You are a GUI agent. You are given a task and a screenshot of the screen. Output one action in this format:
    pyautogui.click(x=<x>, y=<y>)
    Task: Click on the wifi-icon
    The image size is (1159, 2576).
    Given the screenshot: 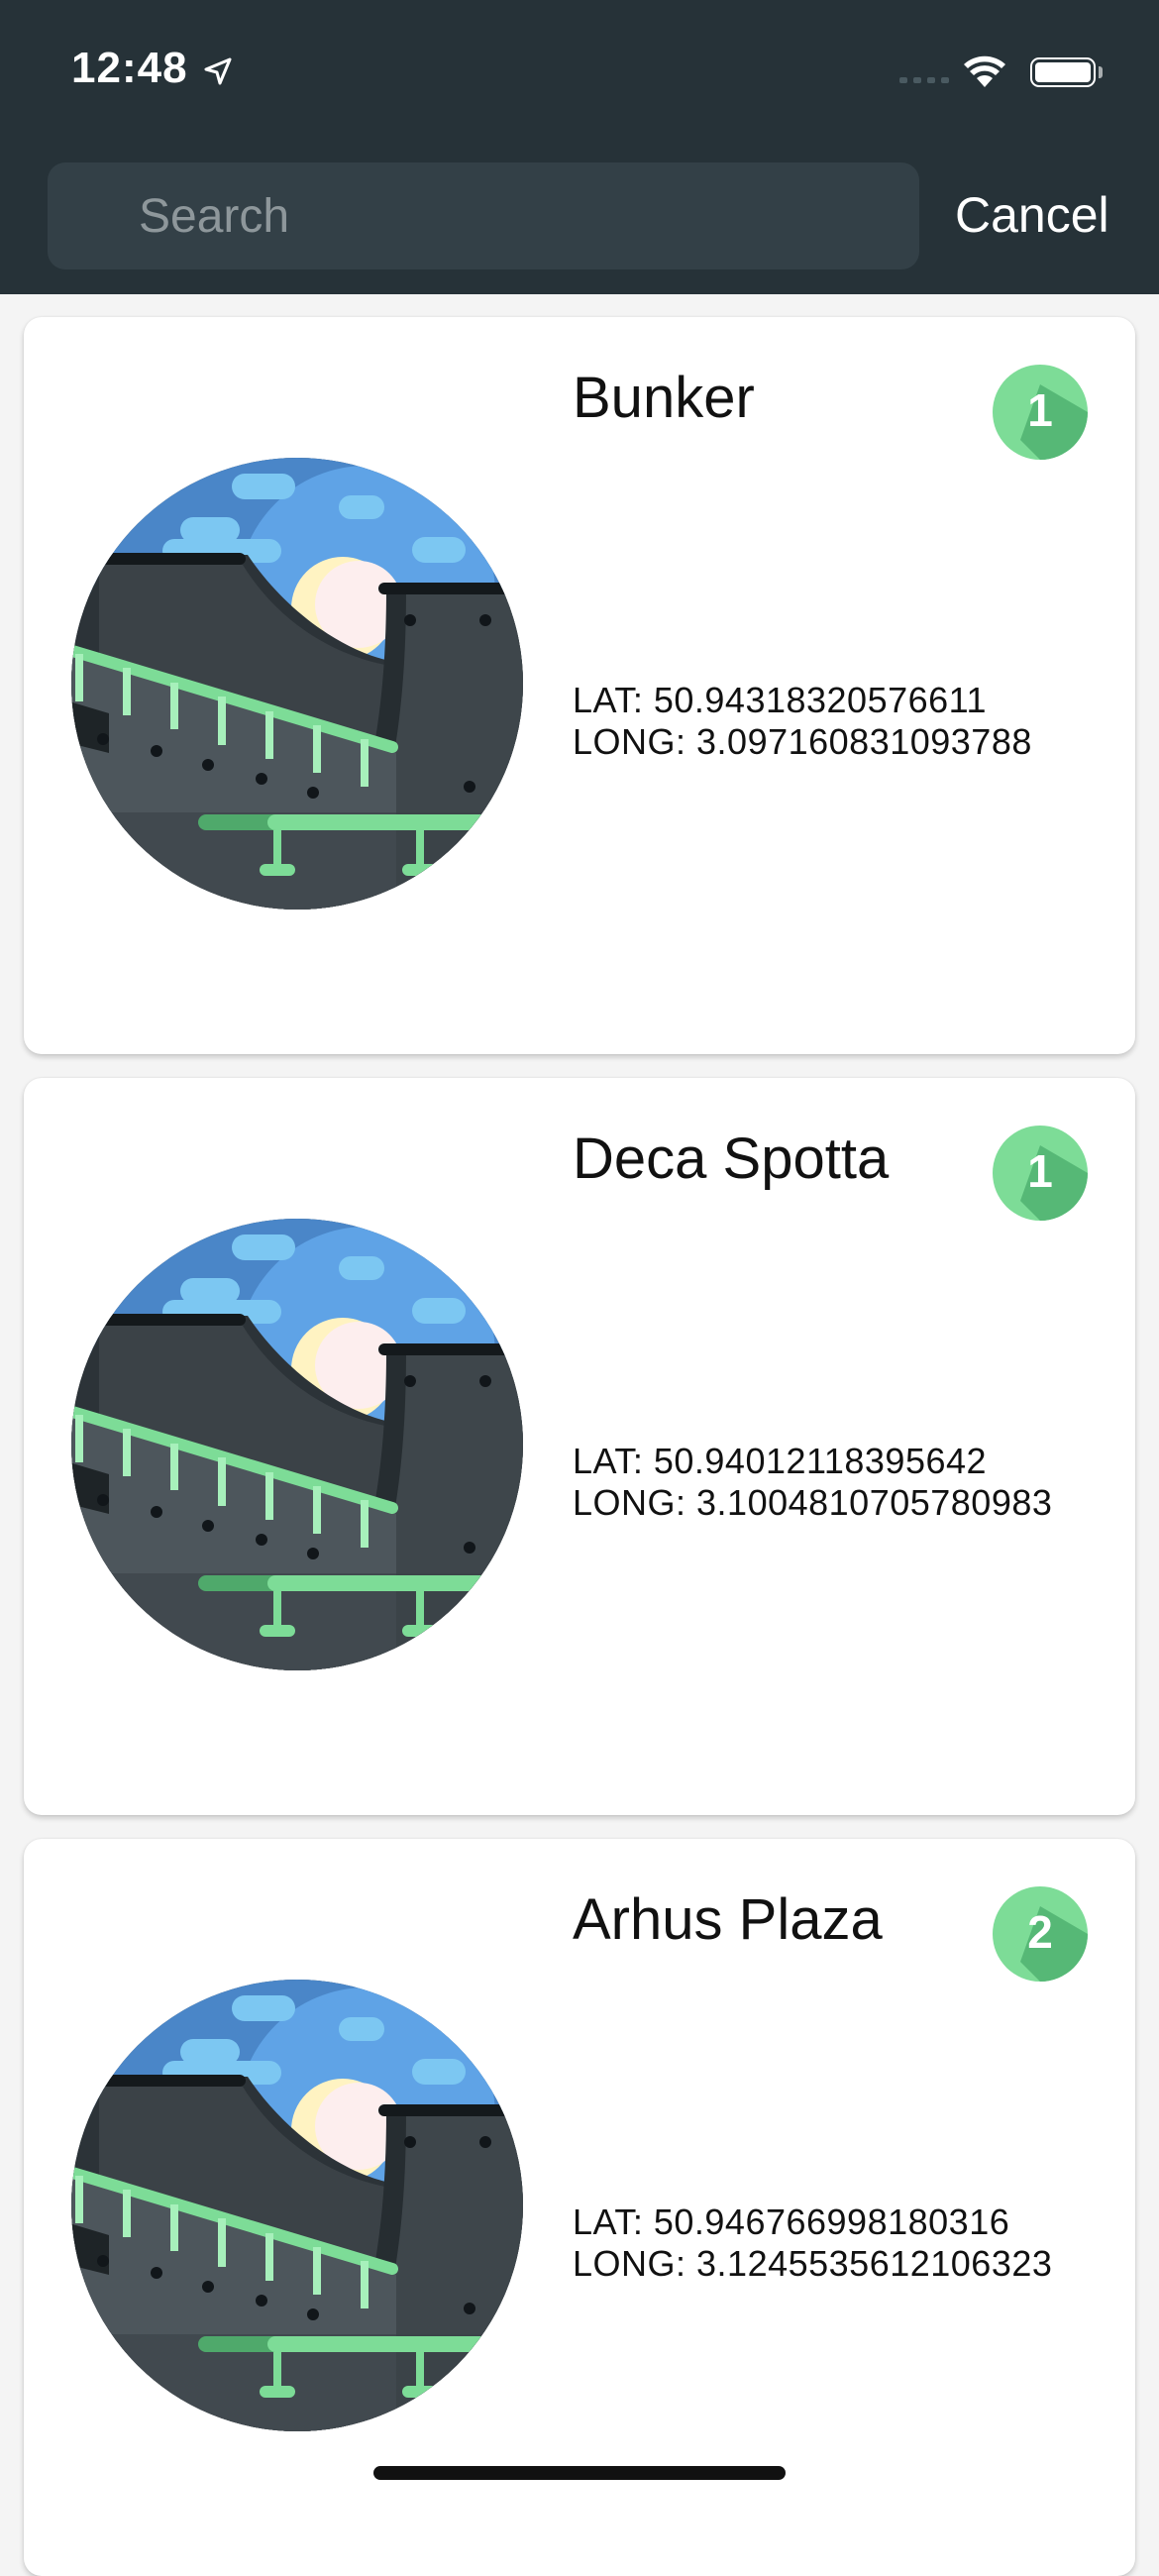 What is the action you would take?
    pyautogui.click(x=985, y=71)
    